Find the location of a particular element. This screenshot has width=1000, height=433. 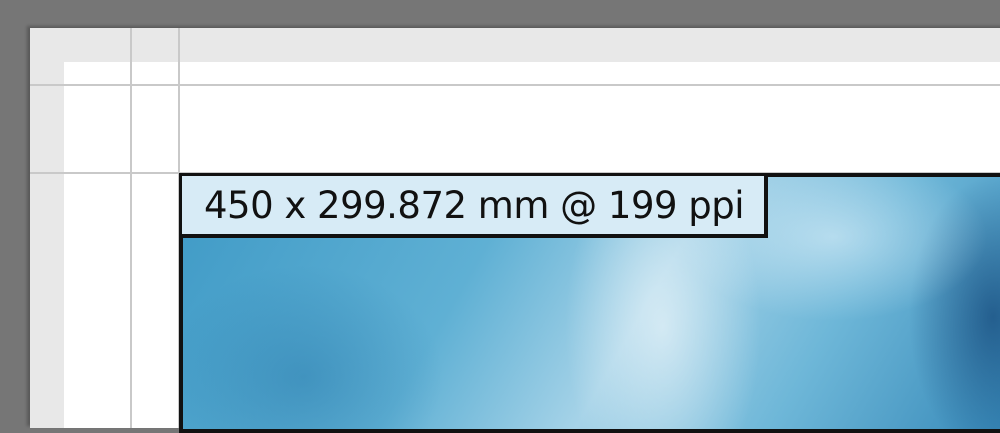

image-dimension-tooltip: 450 x 299.872 mm @ 199 ppi is located at coordinates (475, 207).